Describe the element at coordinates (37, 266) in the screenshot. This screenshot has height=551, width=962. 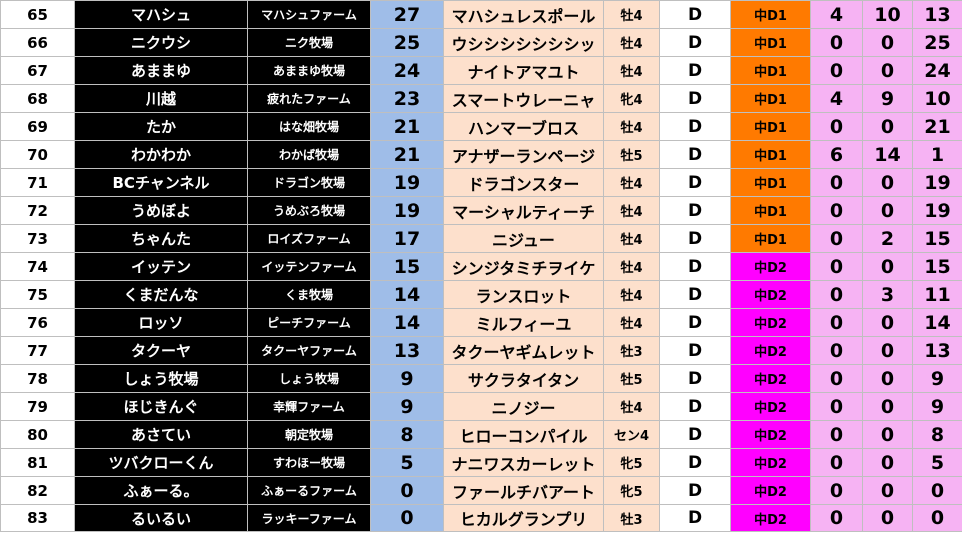
I see `rank-cell: 74` at that location.